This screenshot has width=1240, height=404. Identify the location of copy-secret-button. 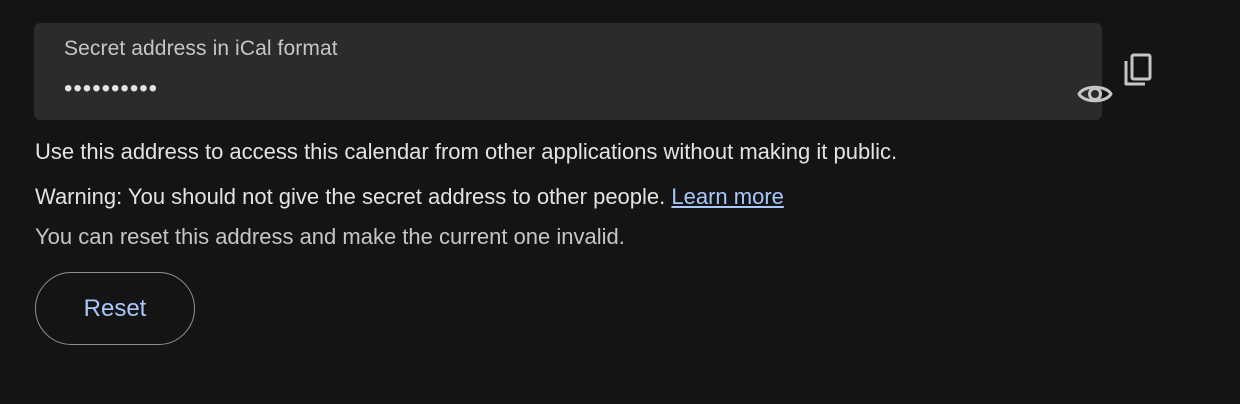
(1138, 70).